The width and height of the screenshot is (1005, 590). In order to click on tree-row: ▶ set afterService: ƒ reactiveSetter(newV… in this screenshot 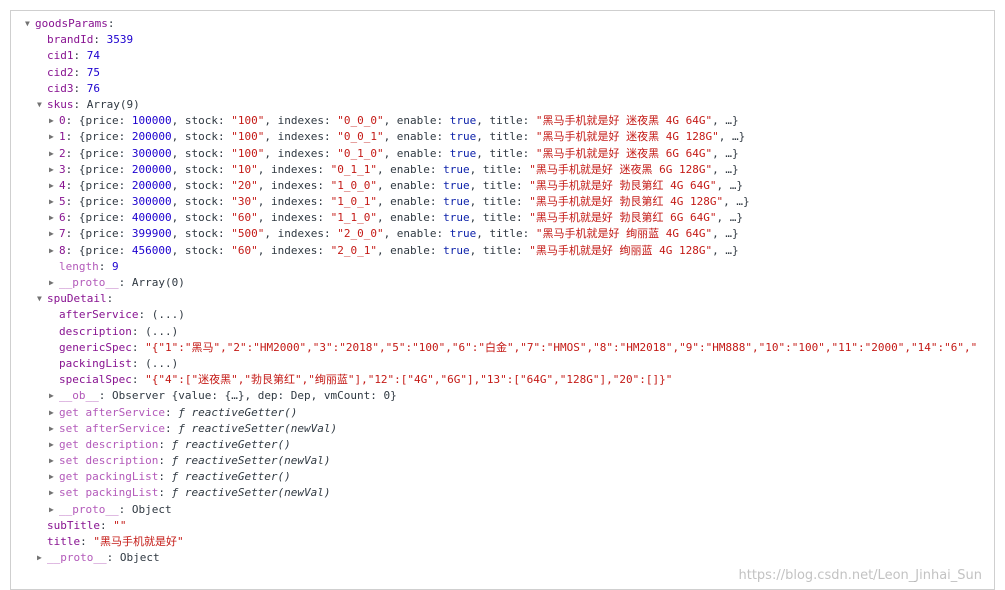, I will do `click(502, 429)`.